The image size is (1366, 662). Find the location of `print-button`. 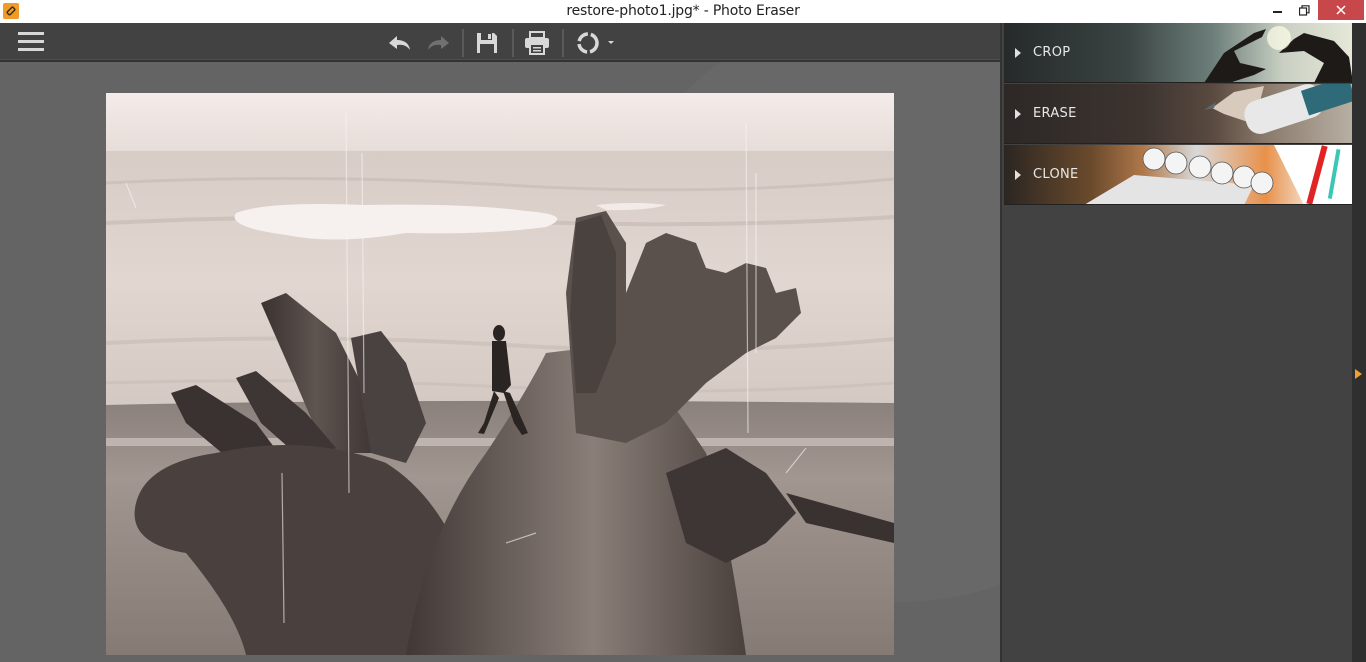

print-button is located at coordinates (537, 43).